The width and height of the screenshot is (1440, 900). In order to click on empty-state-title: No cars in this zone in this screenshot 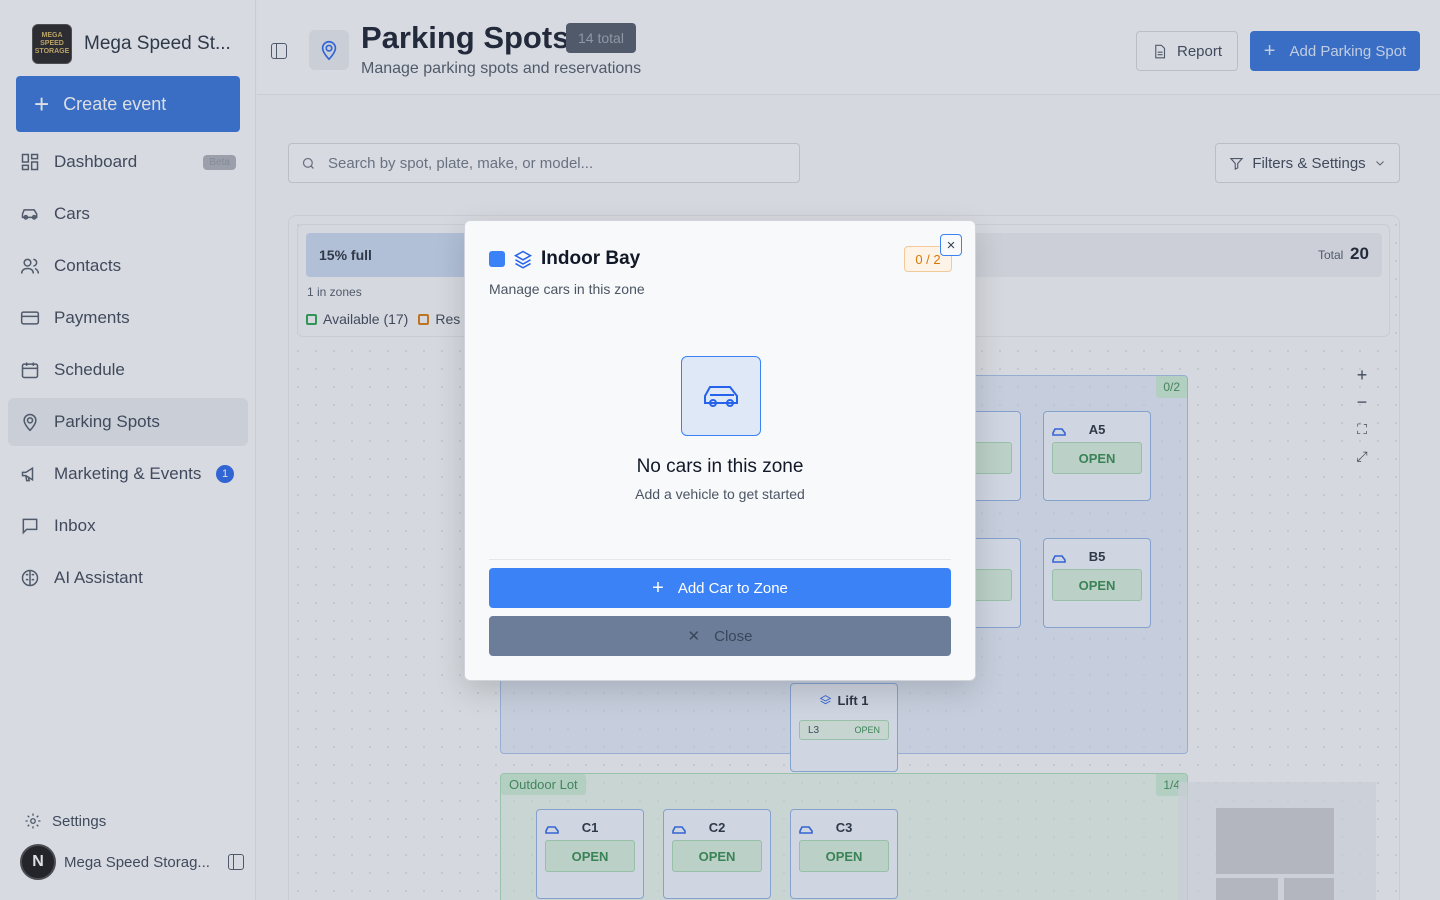, I will do `click(720, 466)`.